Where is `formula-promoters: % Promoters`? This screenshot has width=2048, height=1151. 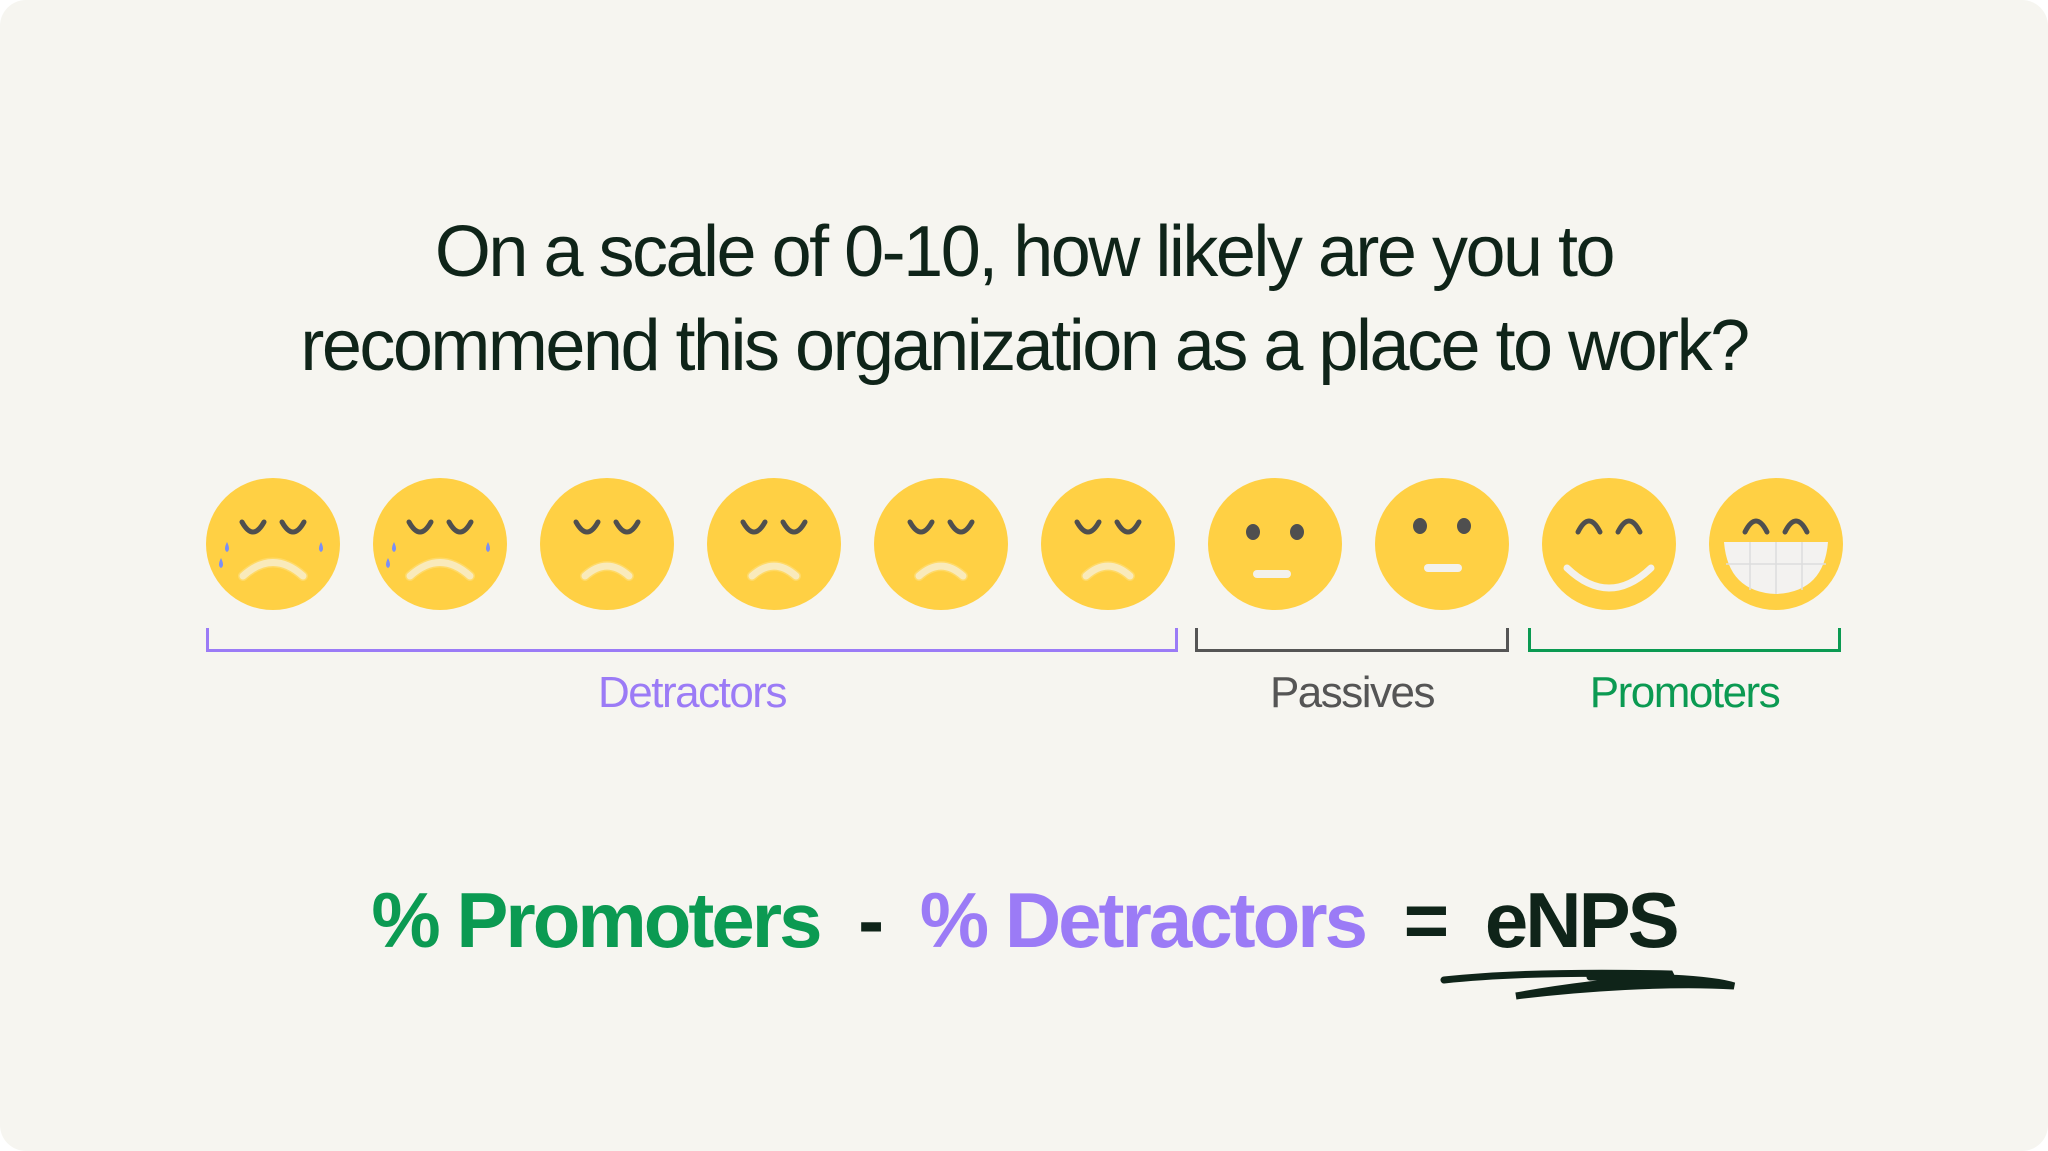 formula-promoters: % Promoters is located at coordinates (596, 920).